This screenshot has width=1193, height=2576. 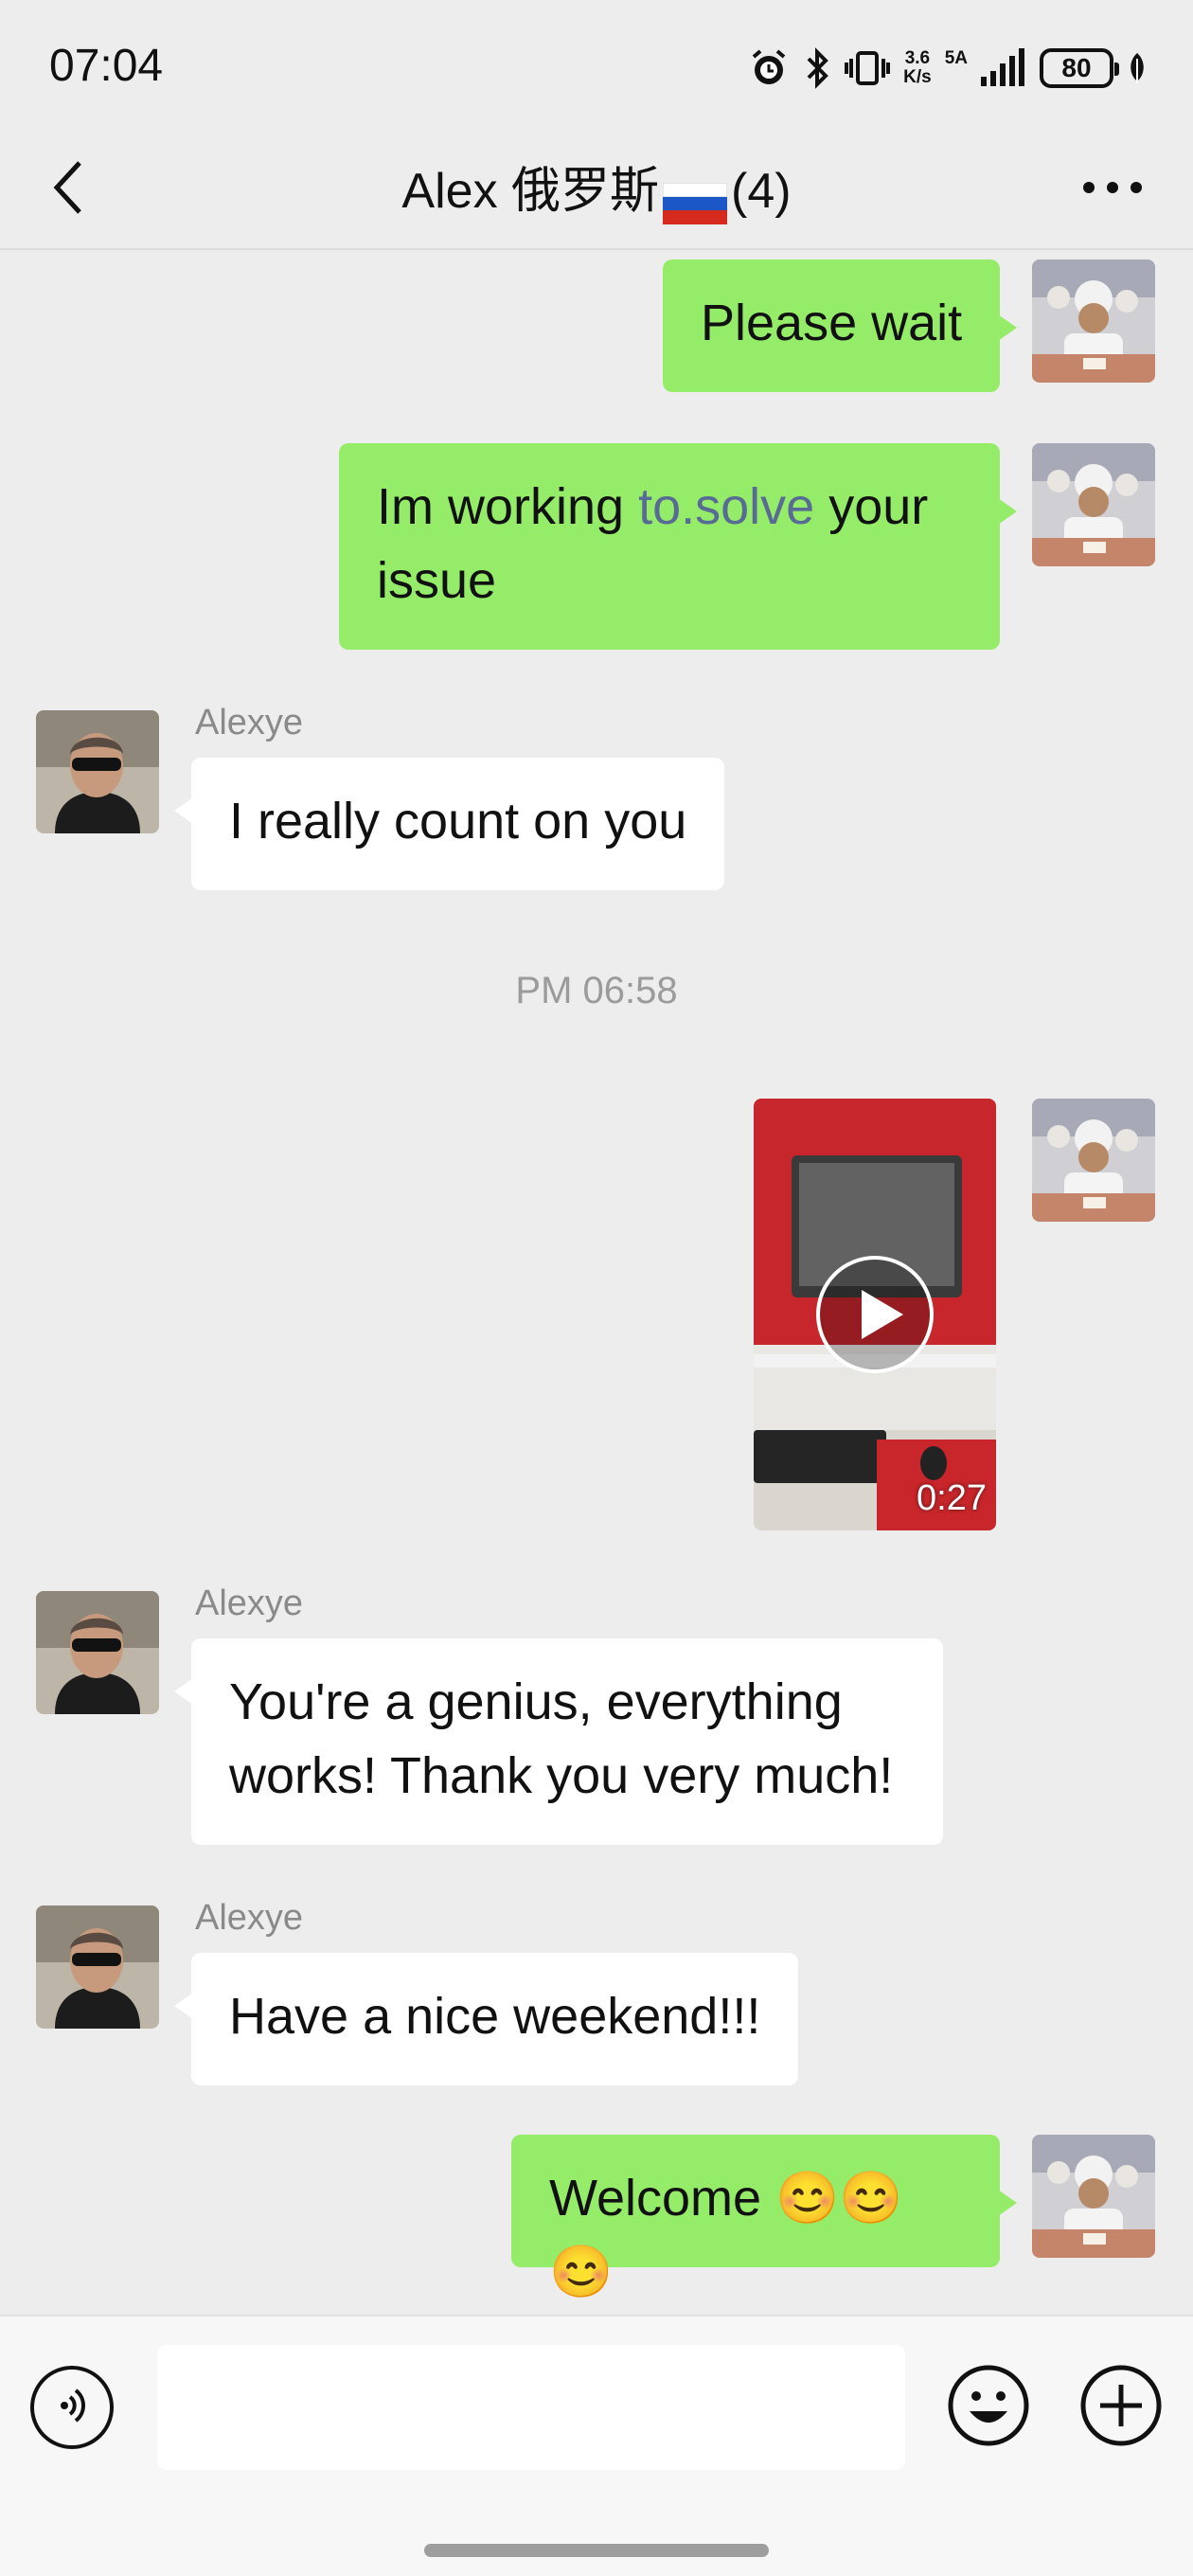 I want to click on add-icon, so click(x=1121, y=2405).